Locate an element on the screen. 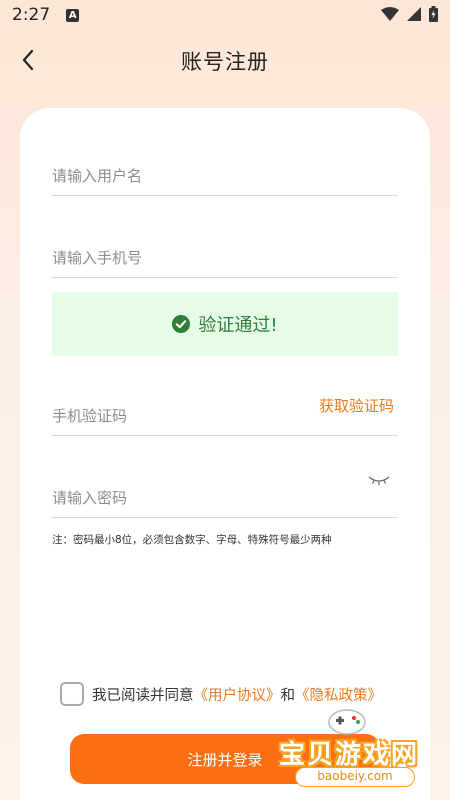 Image resolution: width=450 pixels, height=800 pixels. sms-code-input is located at coordinates (162, 416).